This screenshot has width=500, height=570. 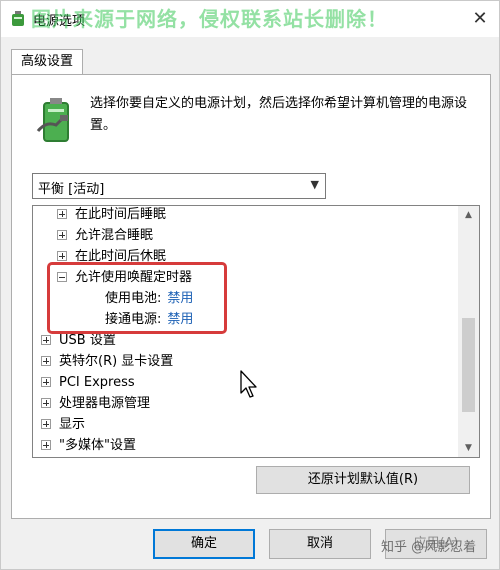 I want to click on tree-item-label: "多媒体"设置, so click(x=97, y=445).